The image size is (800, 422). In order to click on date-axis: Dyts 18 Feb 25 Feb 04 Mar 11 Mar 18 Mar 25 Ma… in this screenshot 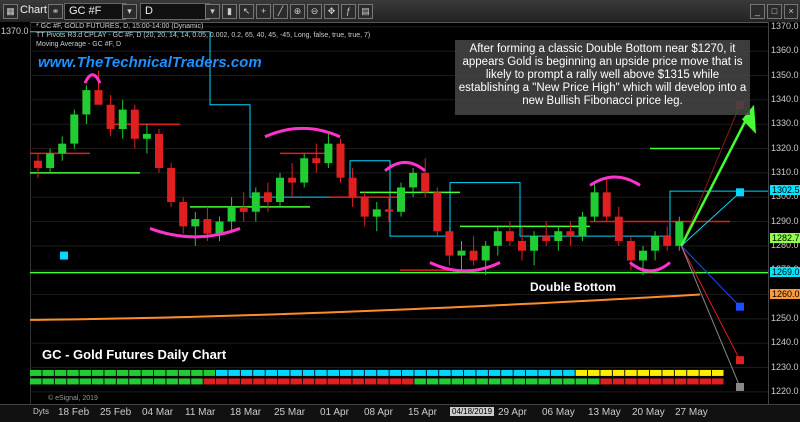, I will do `click(400, 413)`.